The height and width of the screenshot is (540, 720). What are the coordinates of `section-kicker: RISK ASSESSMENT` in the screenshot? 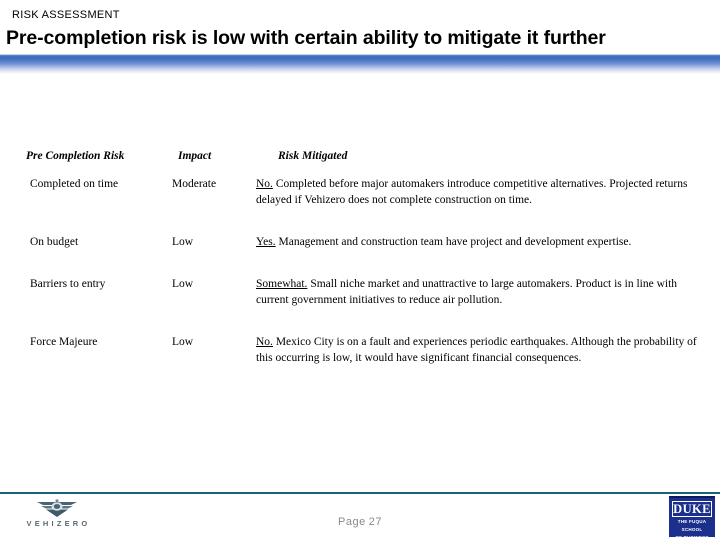 It's located at (66, 15).